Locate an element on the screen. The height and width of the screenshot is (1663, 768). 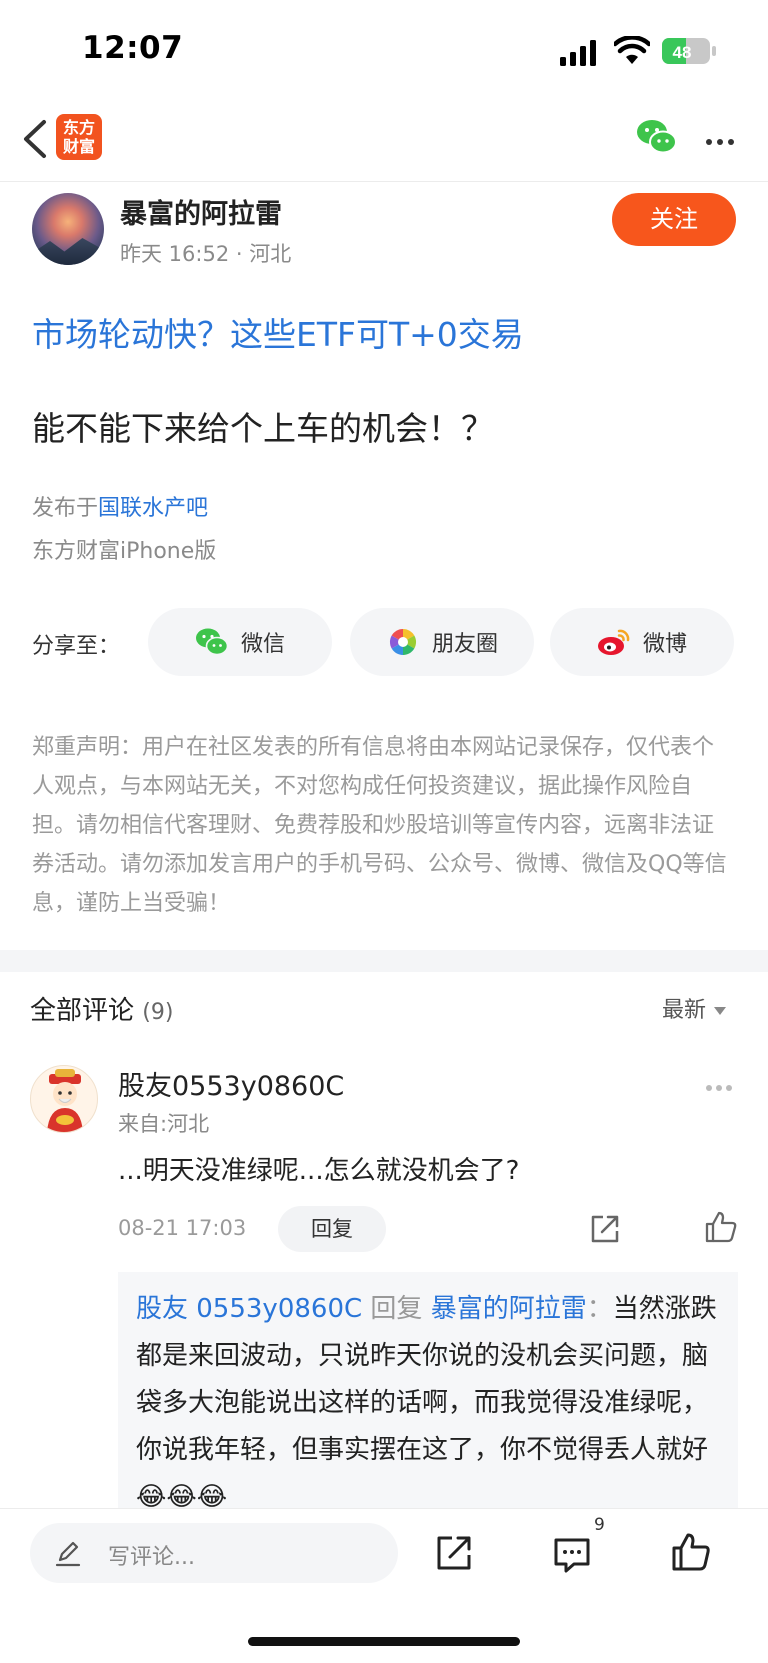
comments-title: 全部评论 (9) is located at coordinates (102, 1011).